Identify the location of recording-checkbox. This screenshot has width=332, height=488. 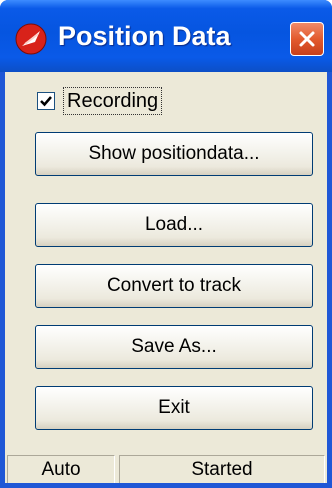
(46, 101).